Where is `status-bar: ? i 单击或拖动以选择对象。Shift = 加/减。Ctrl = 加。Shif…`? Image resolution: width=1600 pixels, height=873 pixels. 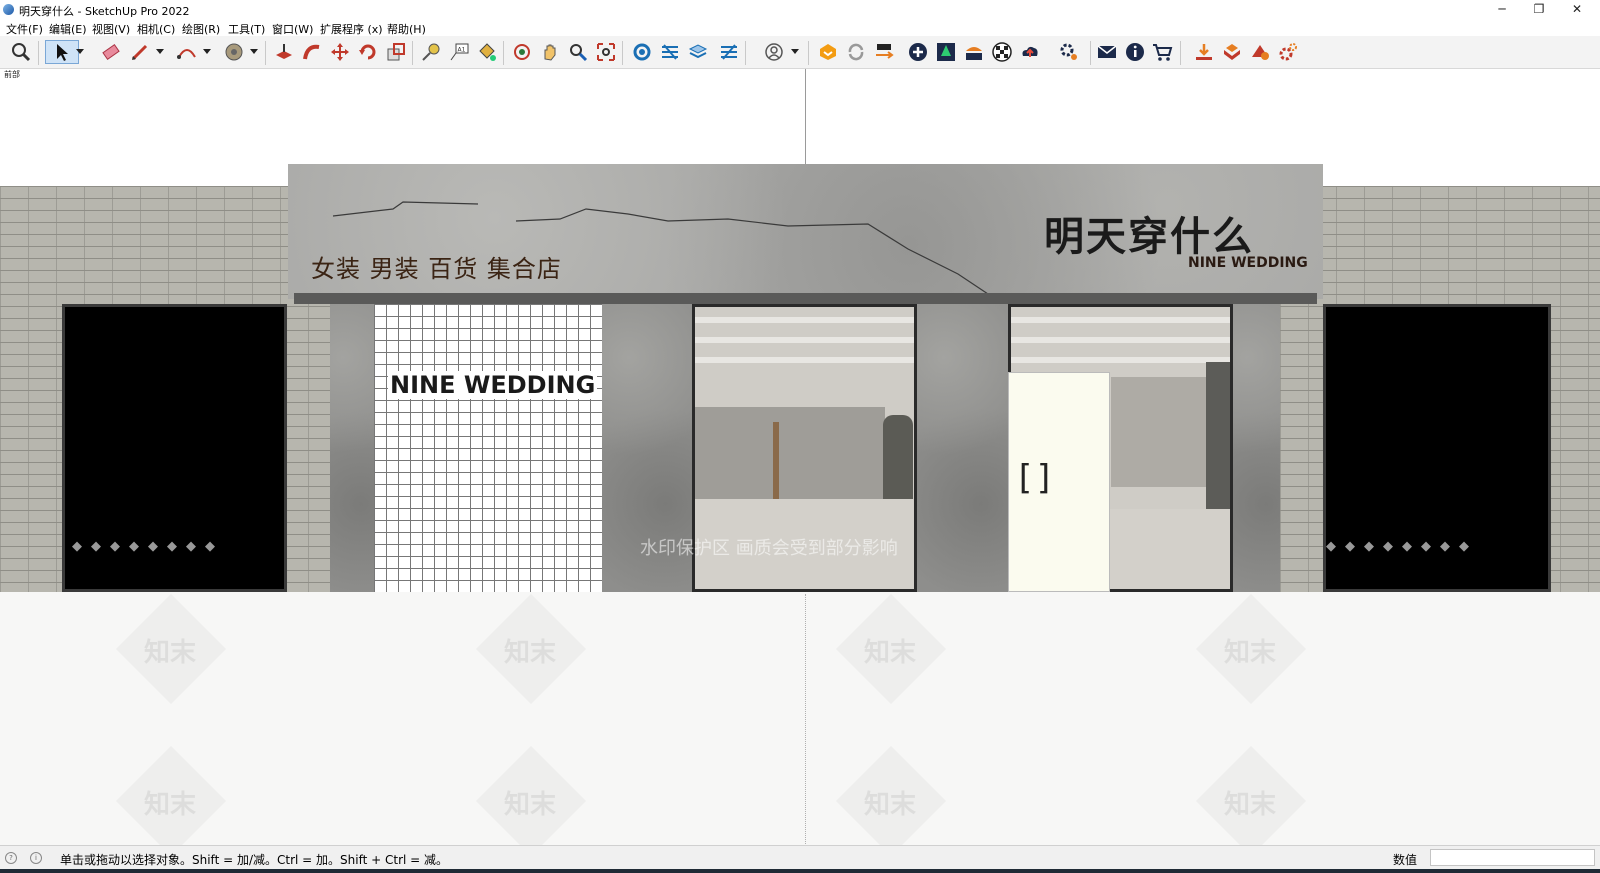
status-bar: ? i 单击或拖动以选择对象。Shift = 加/减。Ctrl = 加。Shif… is located at coordinates (800, 857).